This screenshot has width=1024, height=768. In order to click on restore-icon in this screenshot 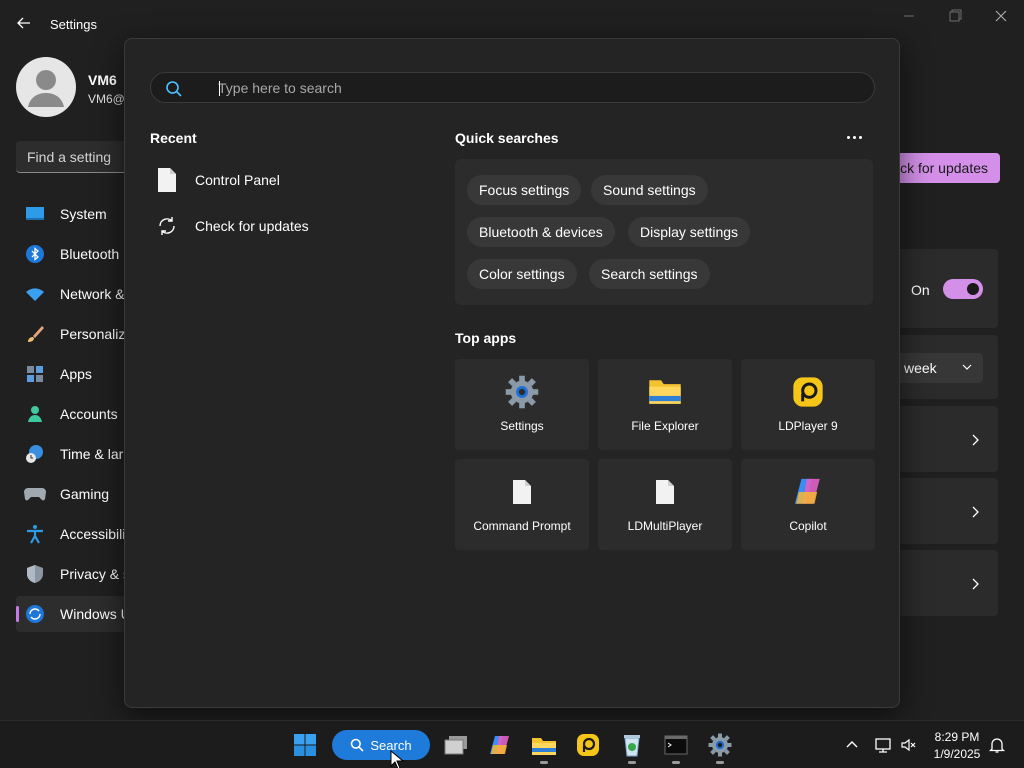, I will do `click(955, 15)`.